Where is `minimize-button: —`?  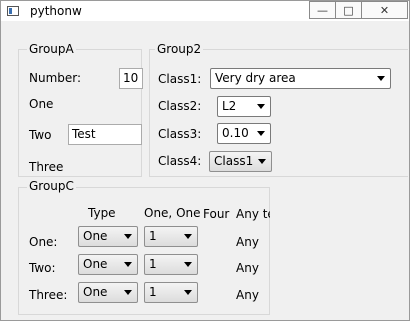
minimize-button: — is located at coordinates (322, 10).